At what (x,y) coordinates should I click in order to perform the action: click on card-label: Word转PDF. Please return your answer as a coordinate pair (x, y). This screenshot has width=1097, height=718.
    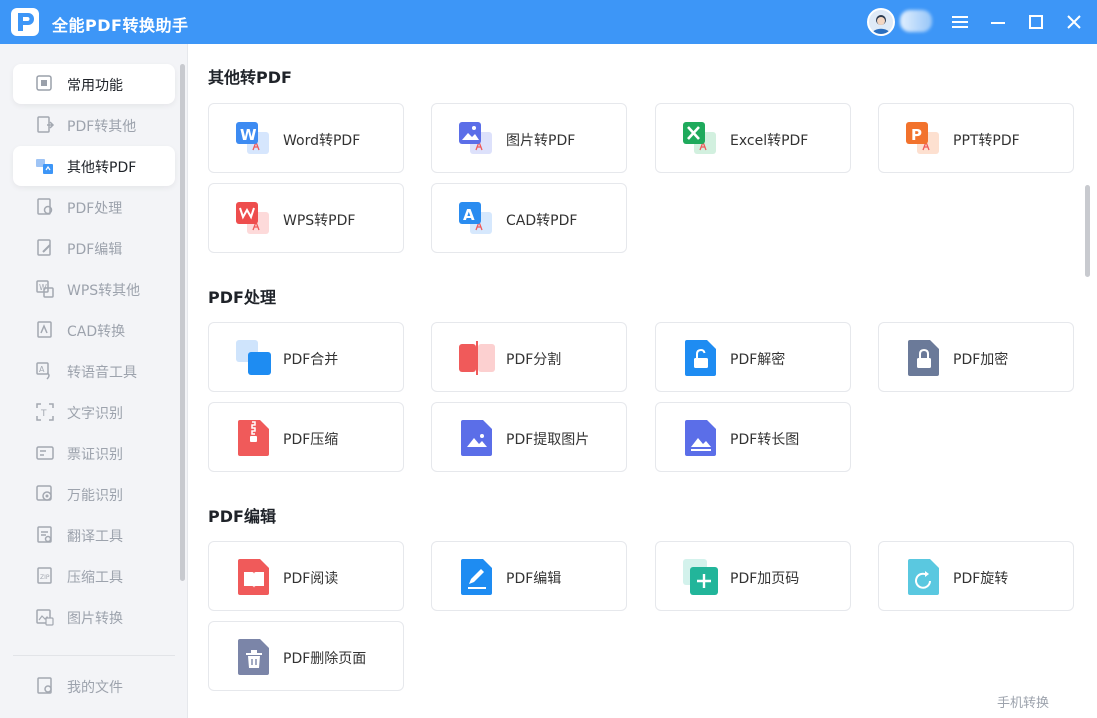
    Looking at the image, I should click on (322, 141).